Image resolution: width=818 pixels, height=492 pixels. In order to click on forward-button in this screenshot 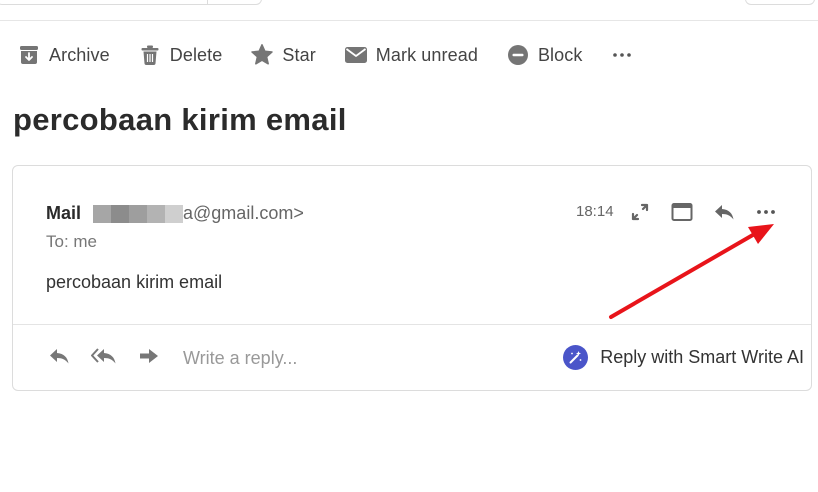, I will do `click(149, 358)`.